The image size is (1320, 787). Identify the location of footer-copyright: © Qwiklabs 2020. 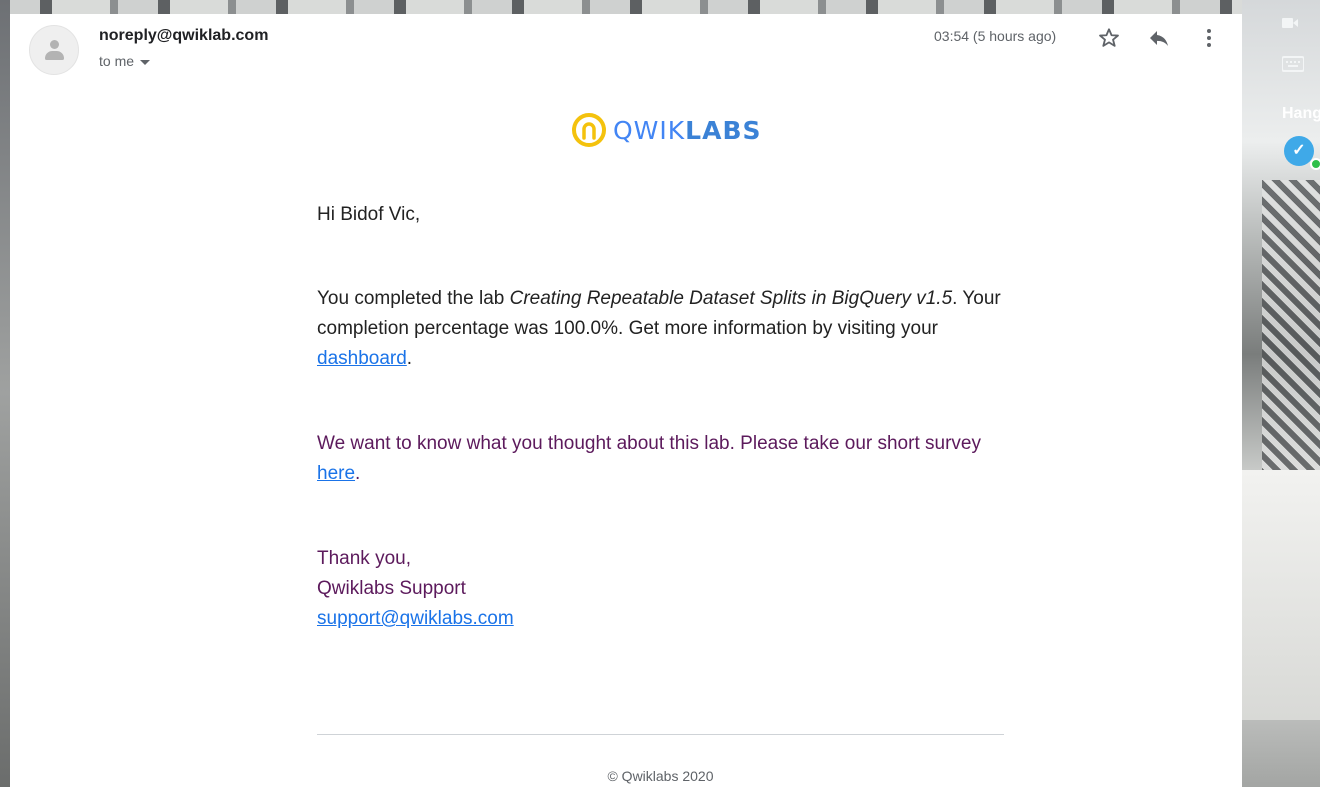
(660, 776).